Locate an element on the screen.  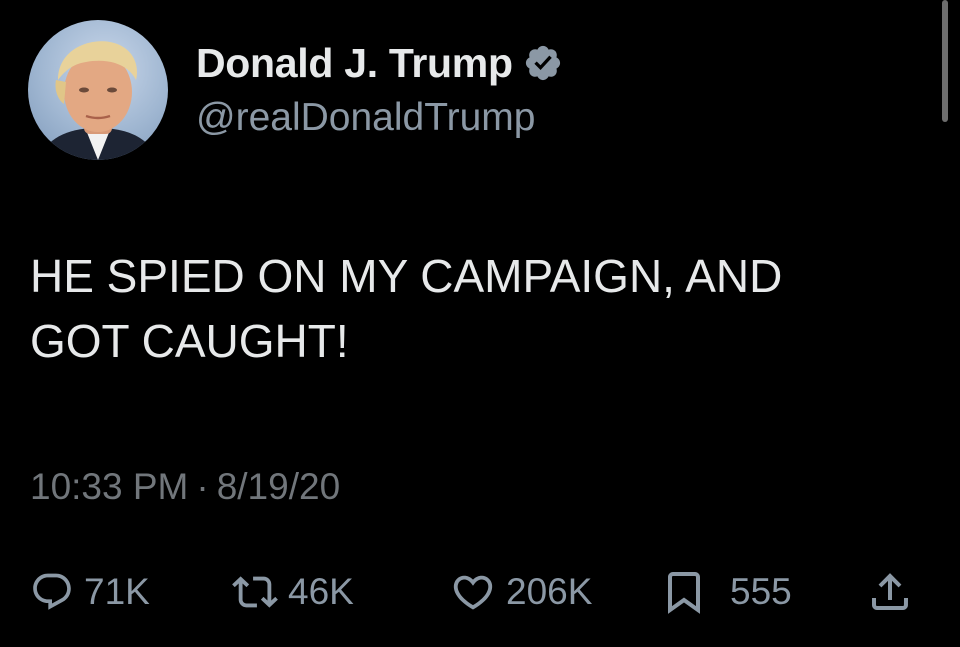
author-handle: @realDonaldTrump is located at coordinates (365, 118).